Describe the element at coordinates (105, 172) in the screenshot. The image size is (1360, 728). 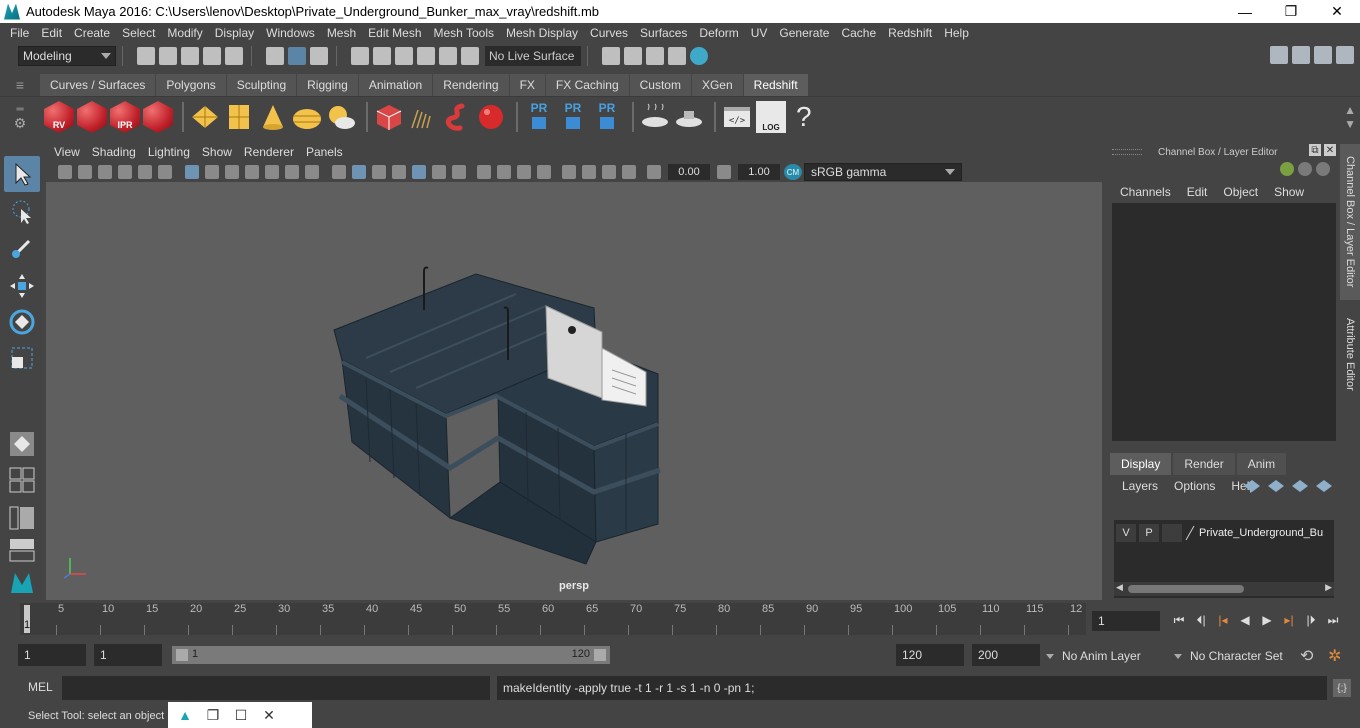
I see `bookmark-icon` at that location.